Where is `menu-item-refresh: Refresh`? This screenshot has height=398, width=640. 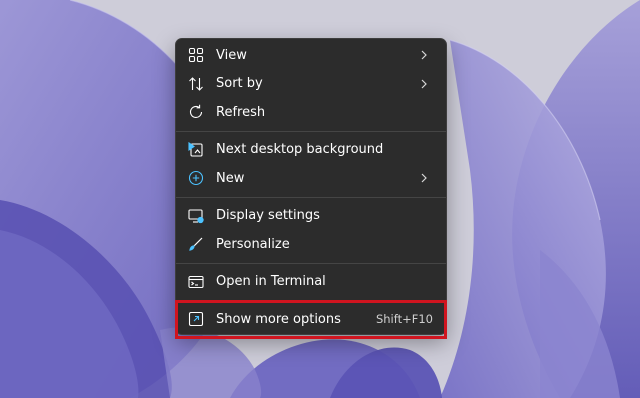 menu-item-refresh: Refresh is located at coordinates (311, 112).